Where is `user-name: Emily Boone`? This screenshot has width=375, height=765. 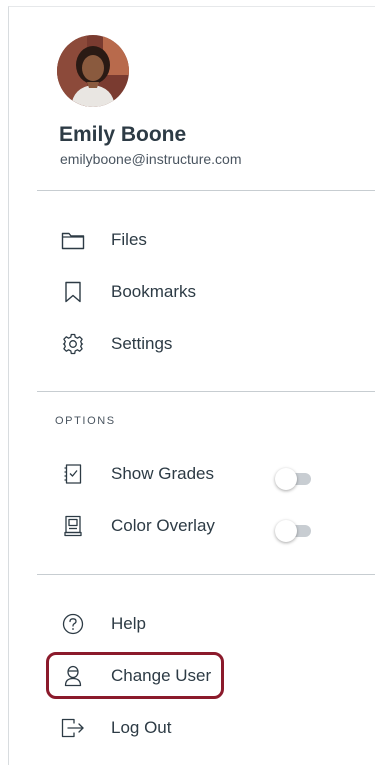 user-name: Emily Boone is located at coordinates (123, 134).